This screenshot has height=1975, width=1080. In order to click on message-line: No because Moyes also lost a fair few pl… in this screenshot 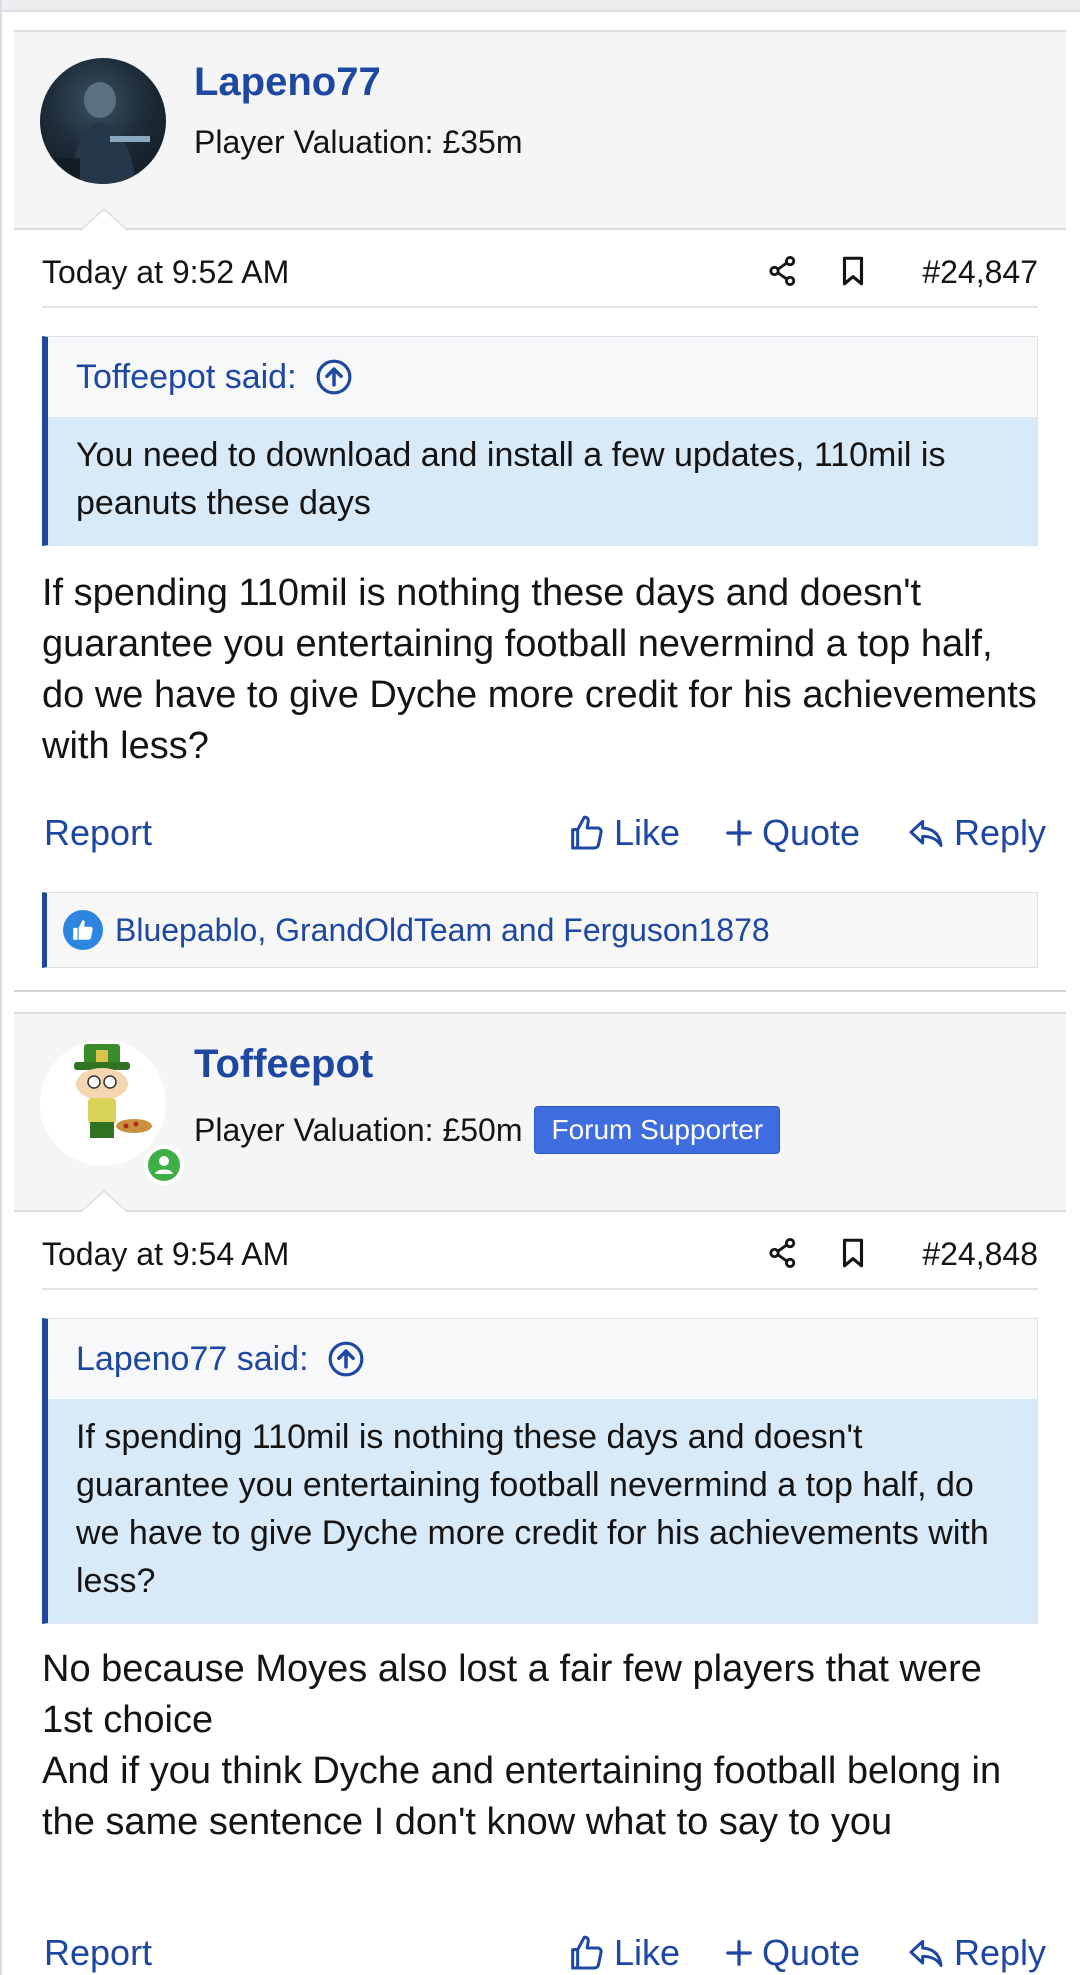, I will do `click(512, 1694)`.